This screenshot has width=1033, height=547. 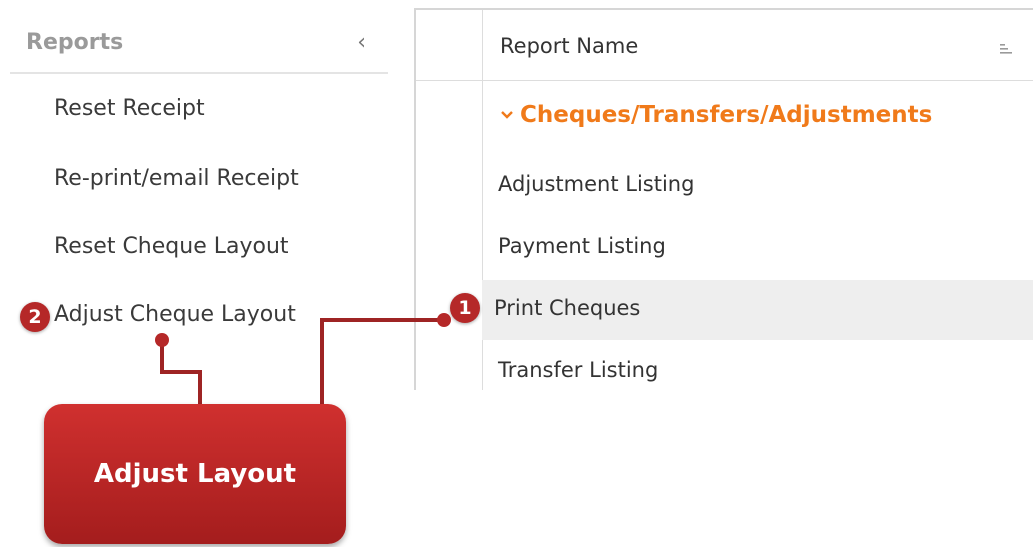 I want to click on table-row-payment-listing: Payment Listing, so click(x=757, y=248).